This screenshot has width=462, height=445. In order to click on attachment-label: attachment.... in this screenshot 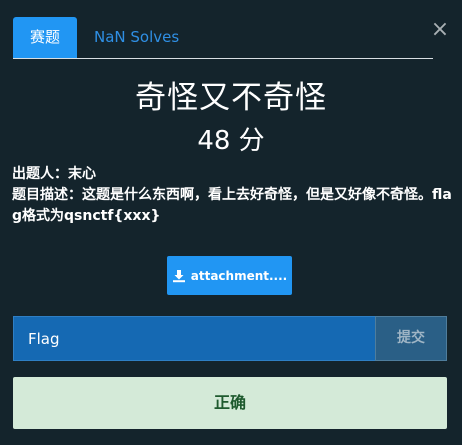, I will do `click(239, 275)`.